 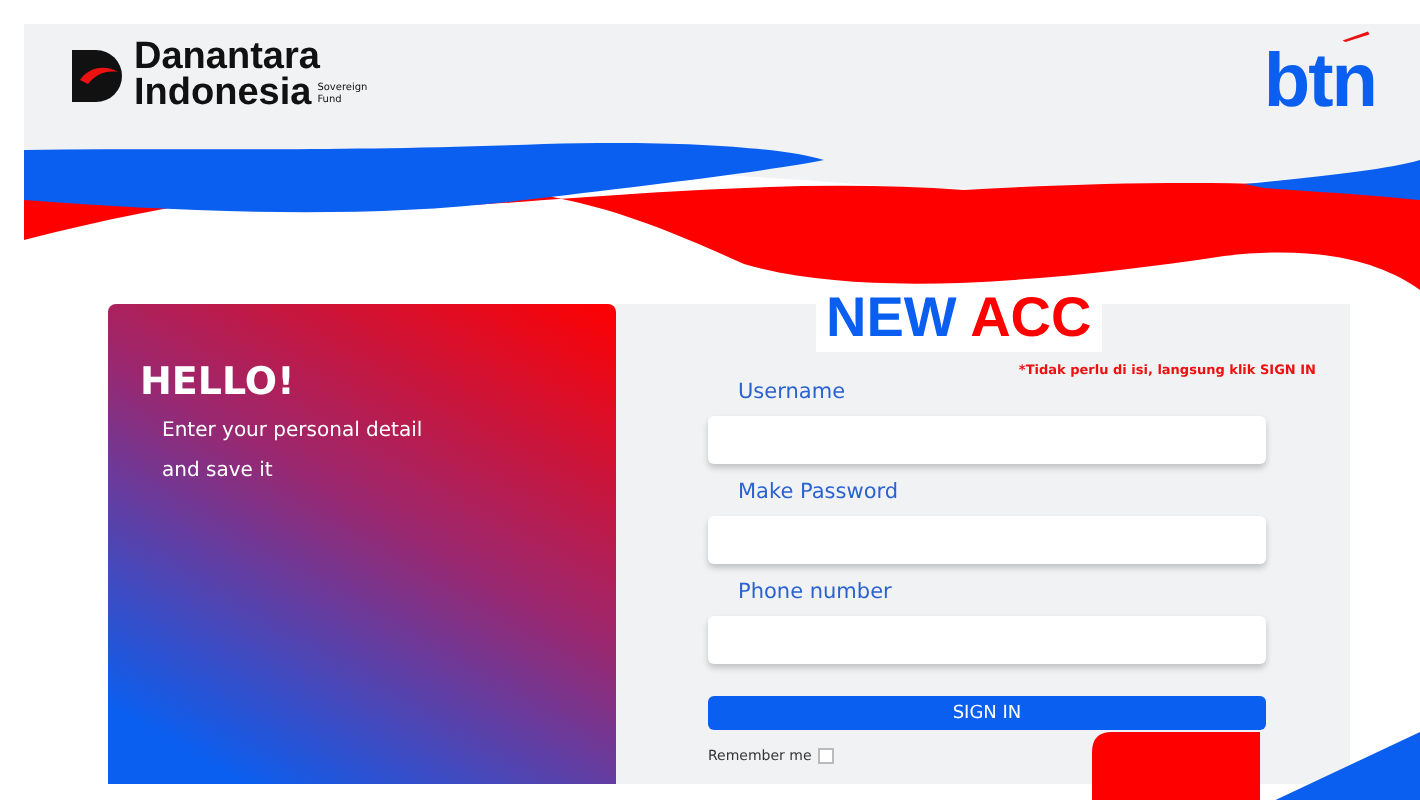 I want to click on sign-in-button: SIGN IN, so click(x=987, y=713).